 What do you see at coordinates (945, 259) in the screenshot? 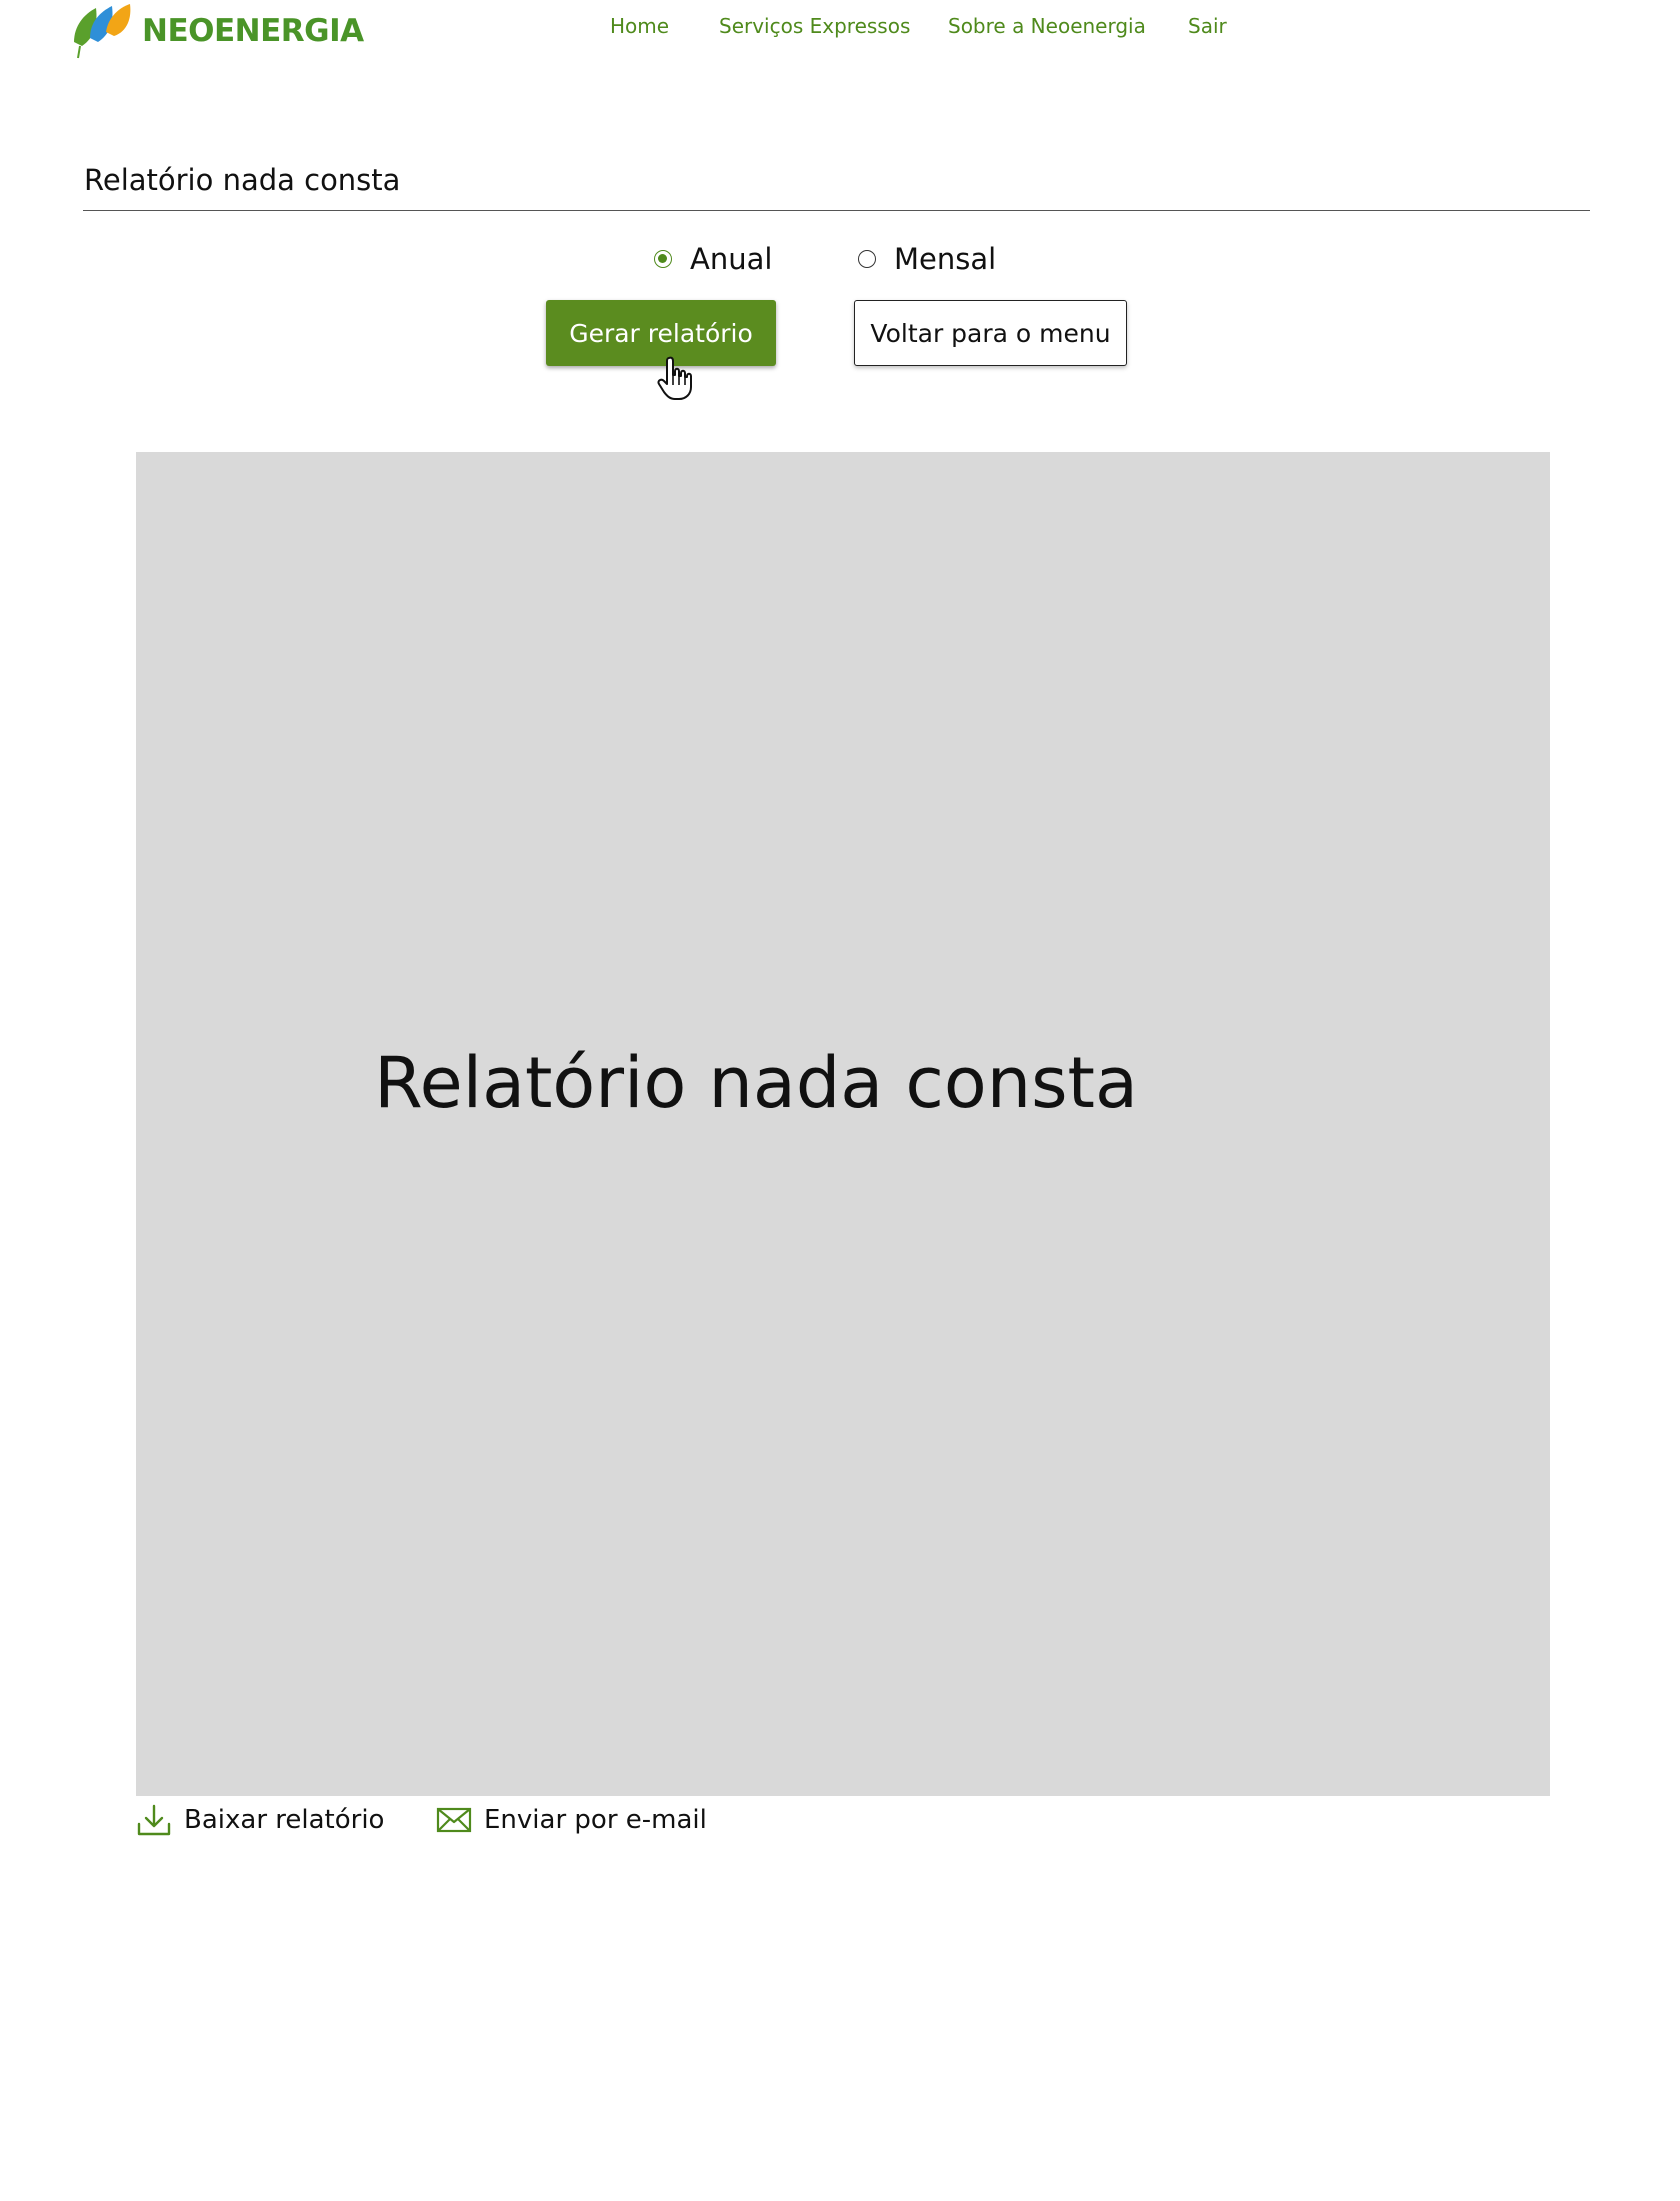
I see `radio-mensal-label: Mensal` at bounding box center [945, 259].